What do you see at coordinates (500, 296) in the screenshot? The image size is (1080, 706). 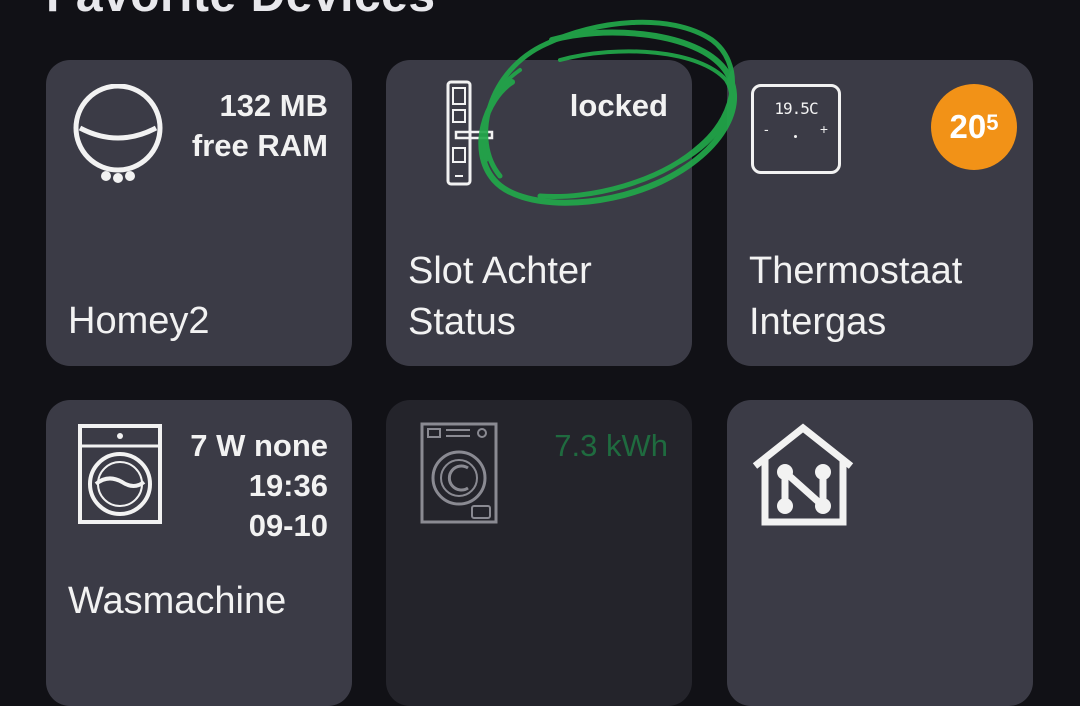 I see `device-name: Slot Achter Status` at bounding box center [500, 296].